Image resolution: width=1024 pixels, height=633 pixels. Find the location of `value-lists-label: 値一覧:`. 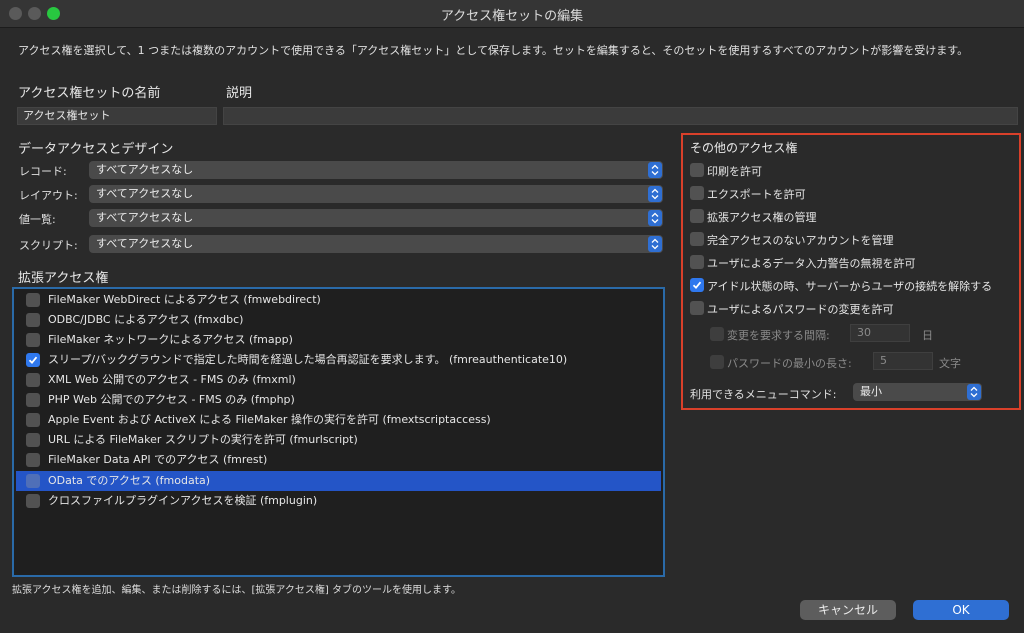

value-lists-label: 値一覧: is located at coordinates (37, 219).